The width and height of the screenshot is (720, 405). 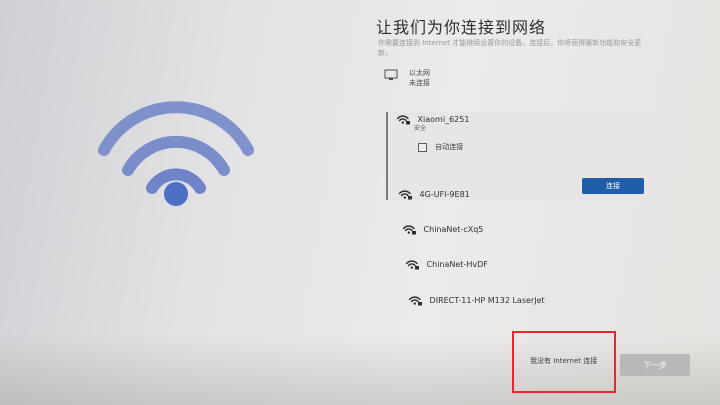 I want to click on network-name: 4G-UFI-9E81, so click(x=444, y=194).